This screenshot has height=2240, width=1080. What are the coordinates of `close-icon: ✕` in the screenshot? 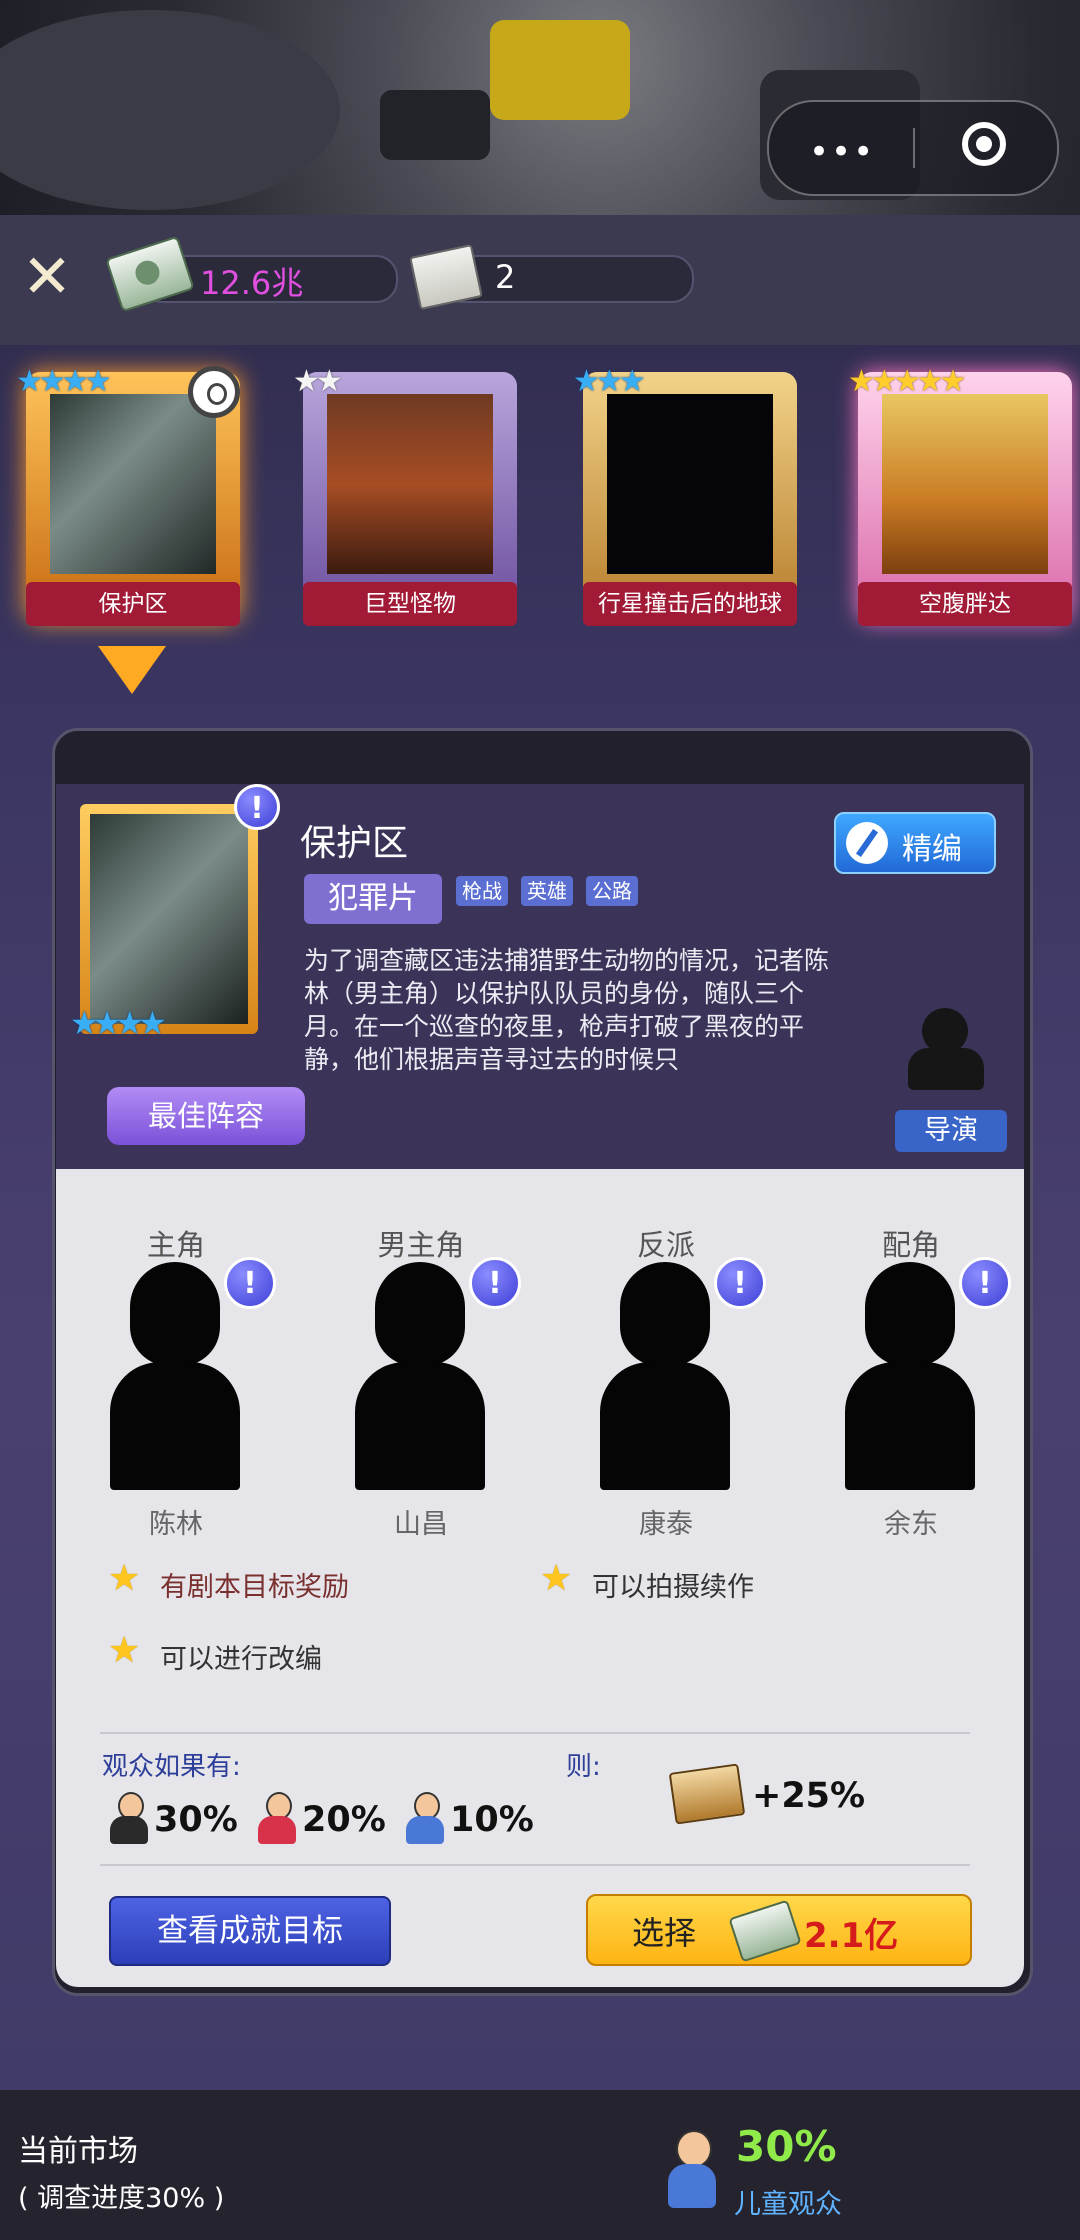 It's located at (47, 277).